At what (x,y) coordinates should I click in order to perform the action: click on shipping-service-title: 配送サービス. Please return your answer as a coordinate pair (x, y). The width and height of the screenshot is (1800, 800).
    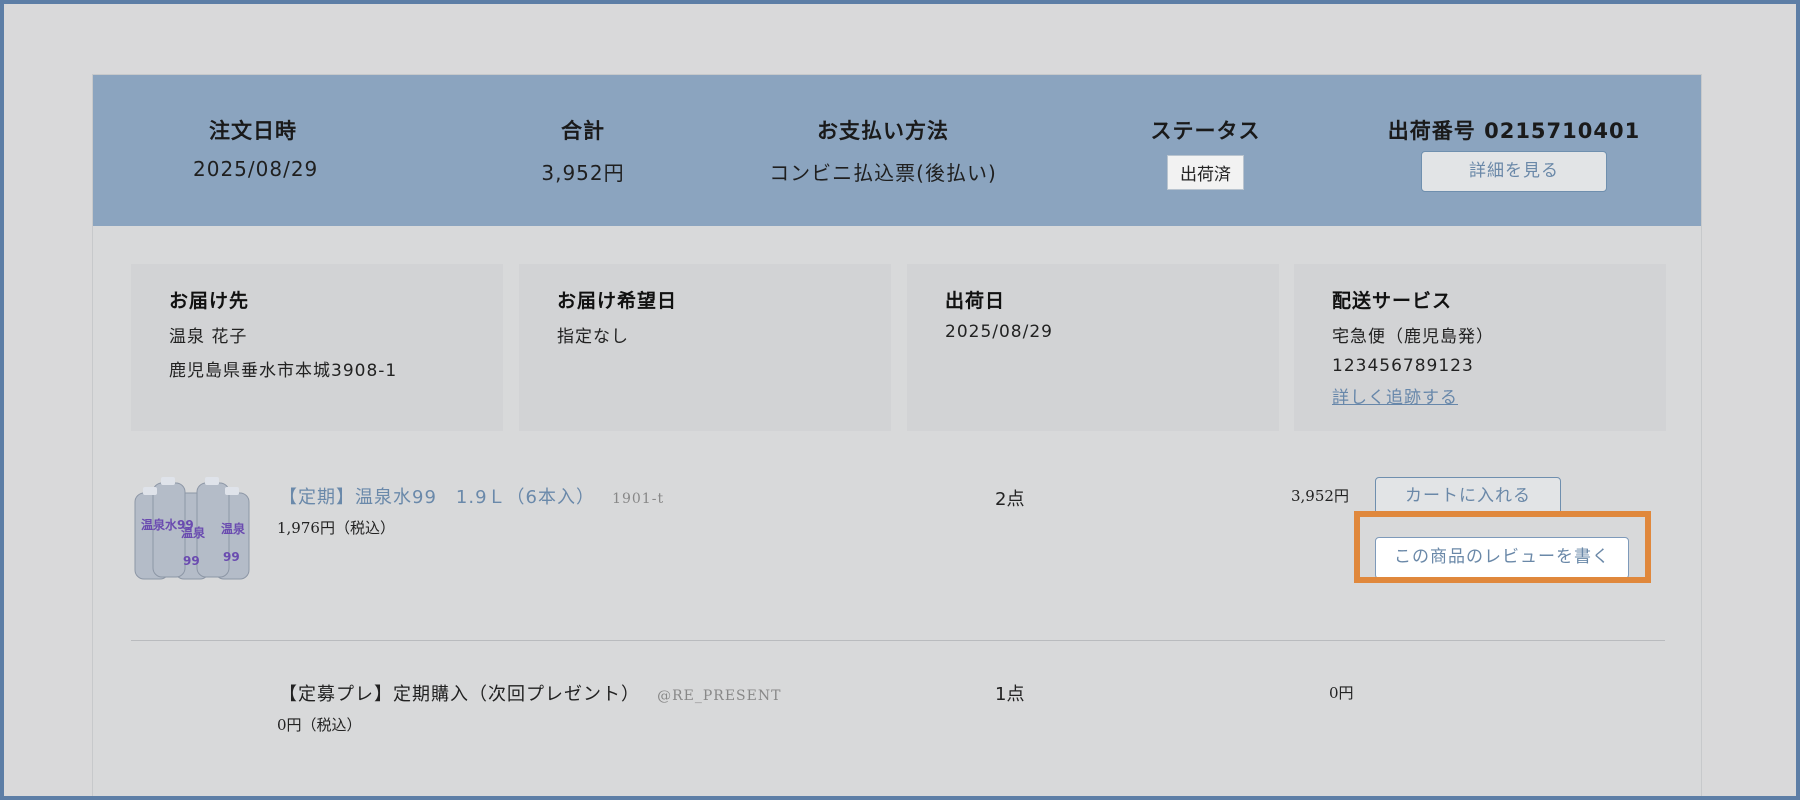
    Looking at the image, I should click on (1392, 301).